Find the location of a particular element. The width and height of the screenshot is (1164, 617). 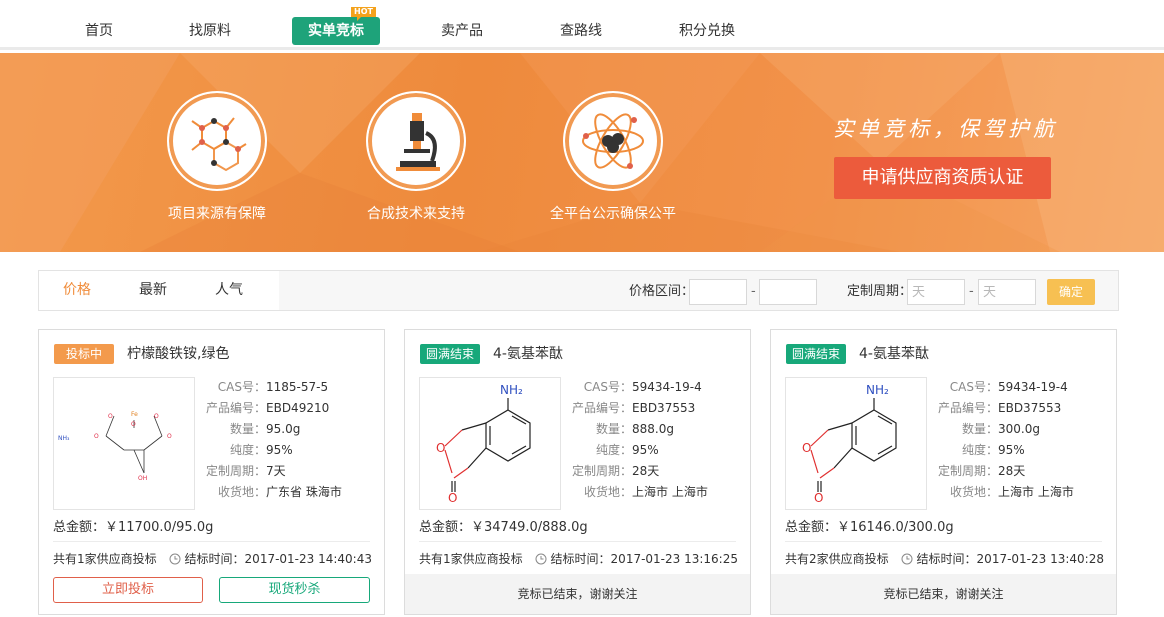

total-amount: 总金额：￥11700.0/95.0g is located at coordinates (133, 527).